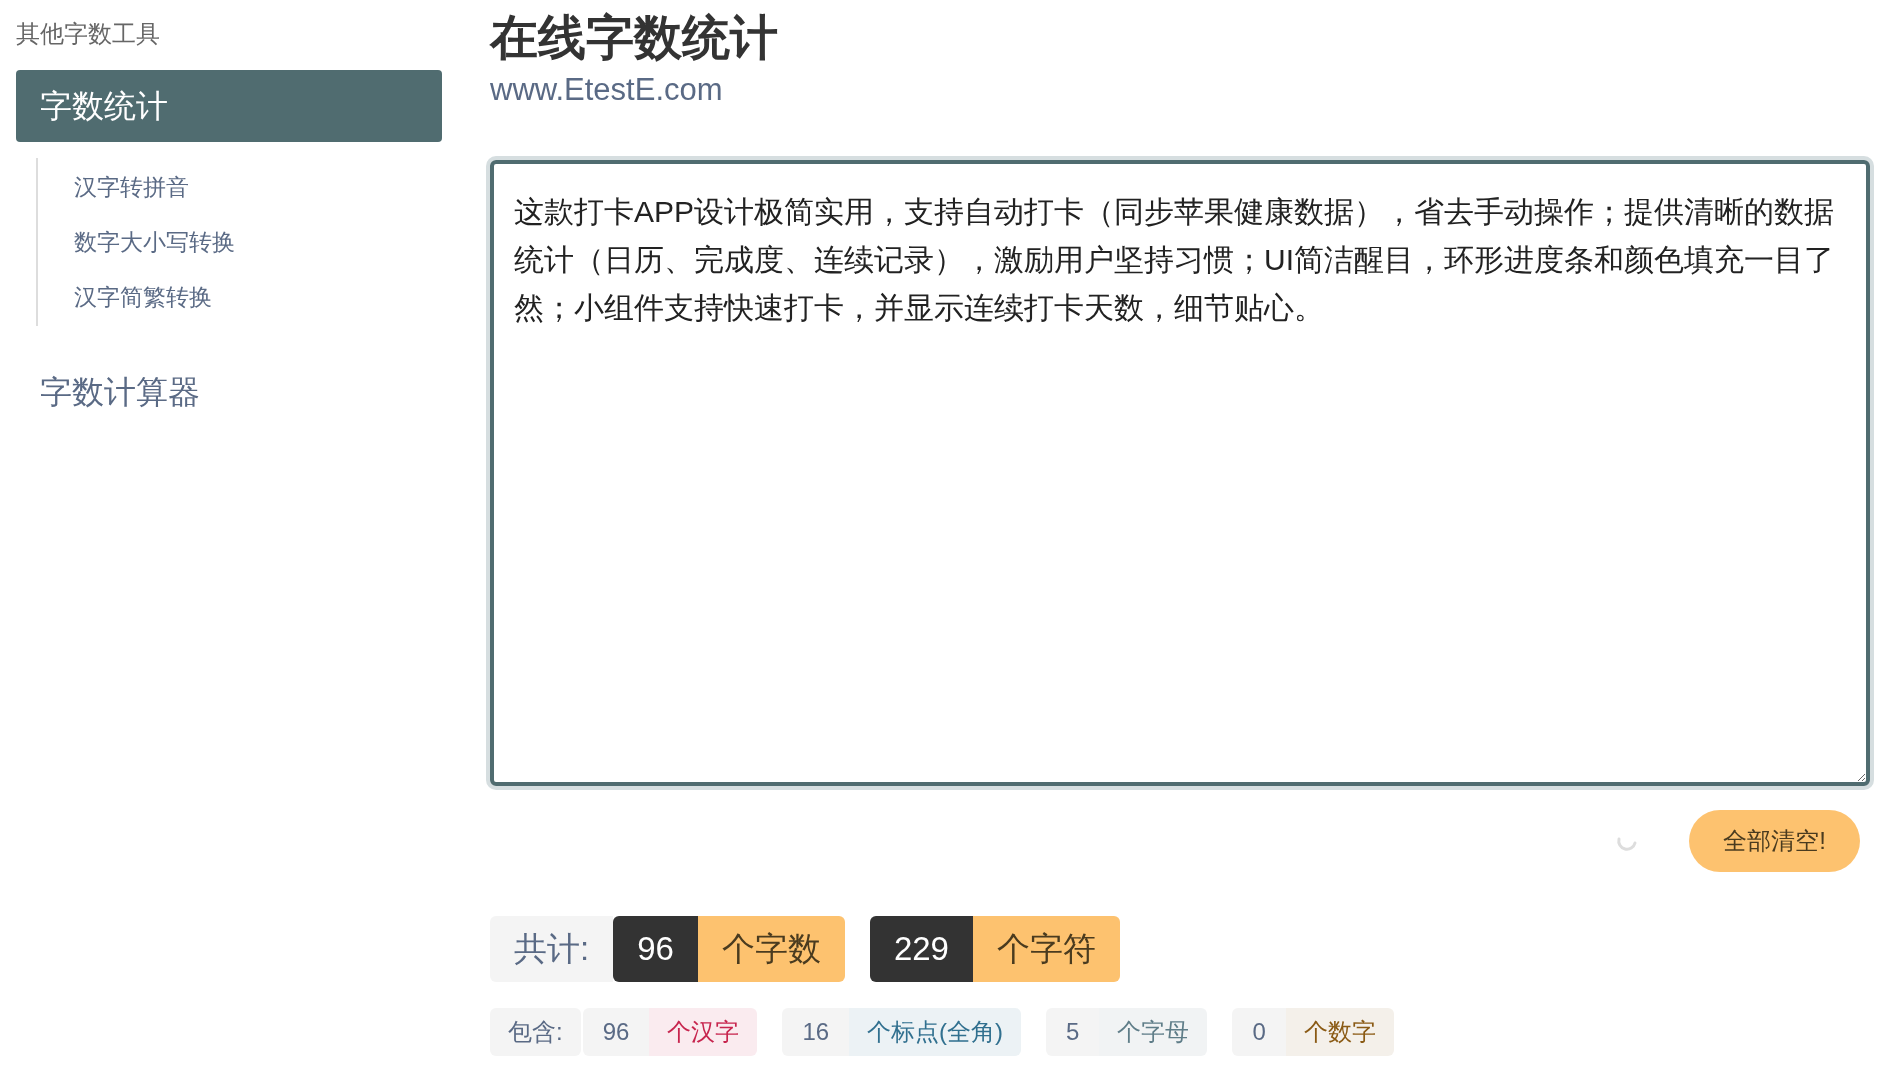 Image resolution: width=1896 pixels, height=1075 pixels. What do you see at coordinates (816, 1032) in the screenshot?
I see `breakdown-count: 16` at bounding box center [816, 1032].